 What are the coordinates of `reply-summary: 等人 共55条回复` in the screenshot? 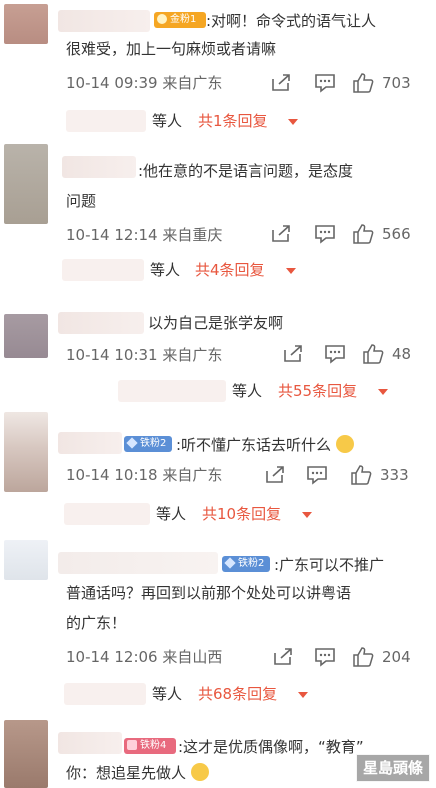 It's located at (218, 391).